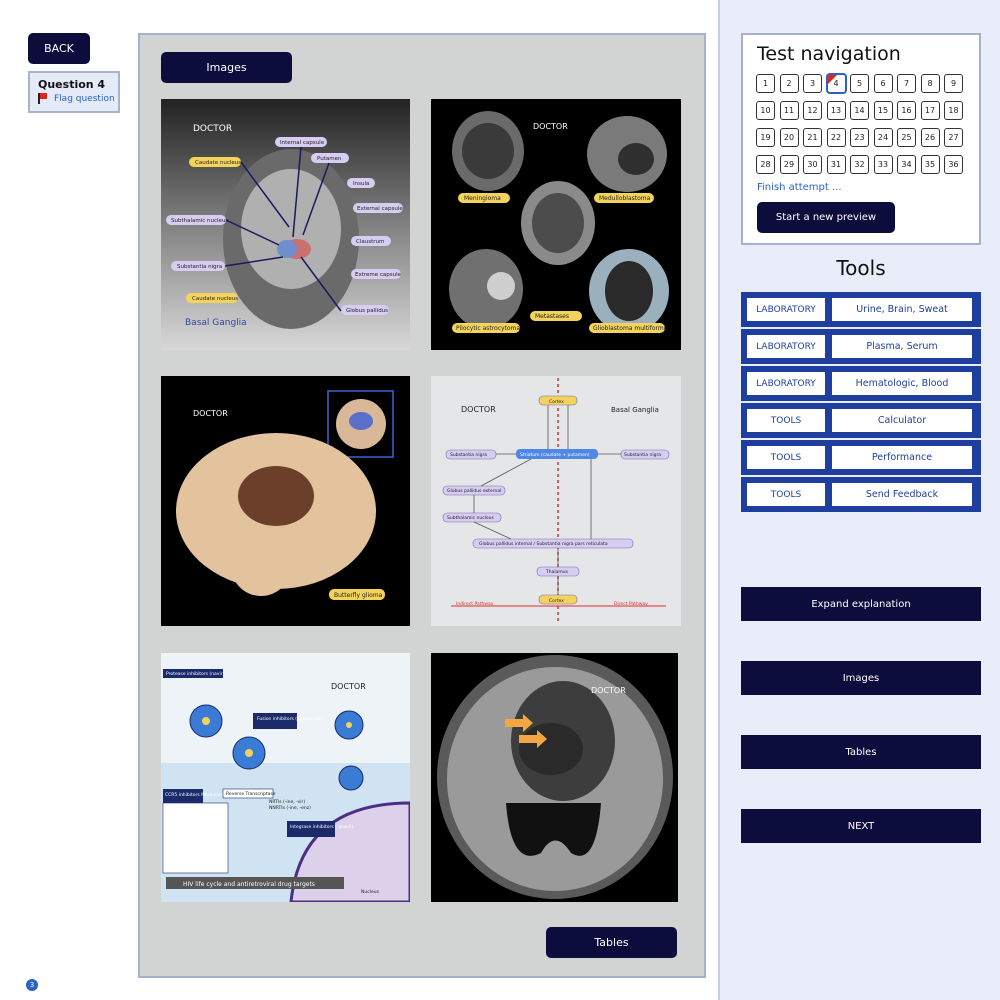 The width and height of the screenshot is (1000, 1000). Describe the element at coordinates (883, 83) in the screenshot. I see `question-6-button: 6` at that location.